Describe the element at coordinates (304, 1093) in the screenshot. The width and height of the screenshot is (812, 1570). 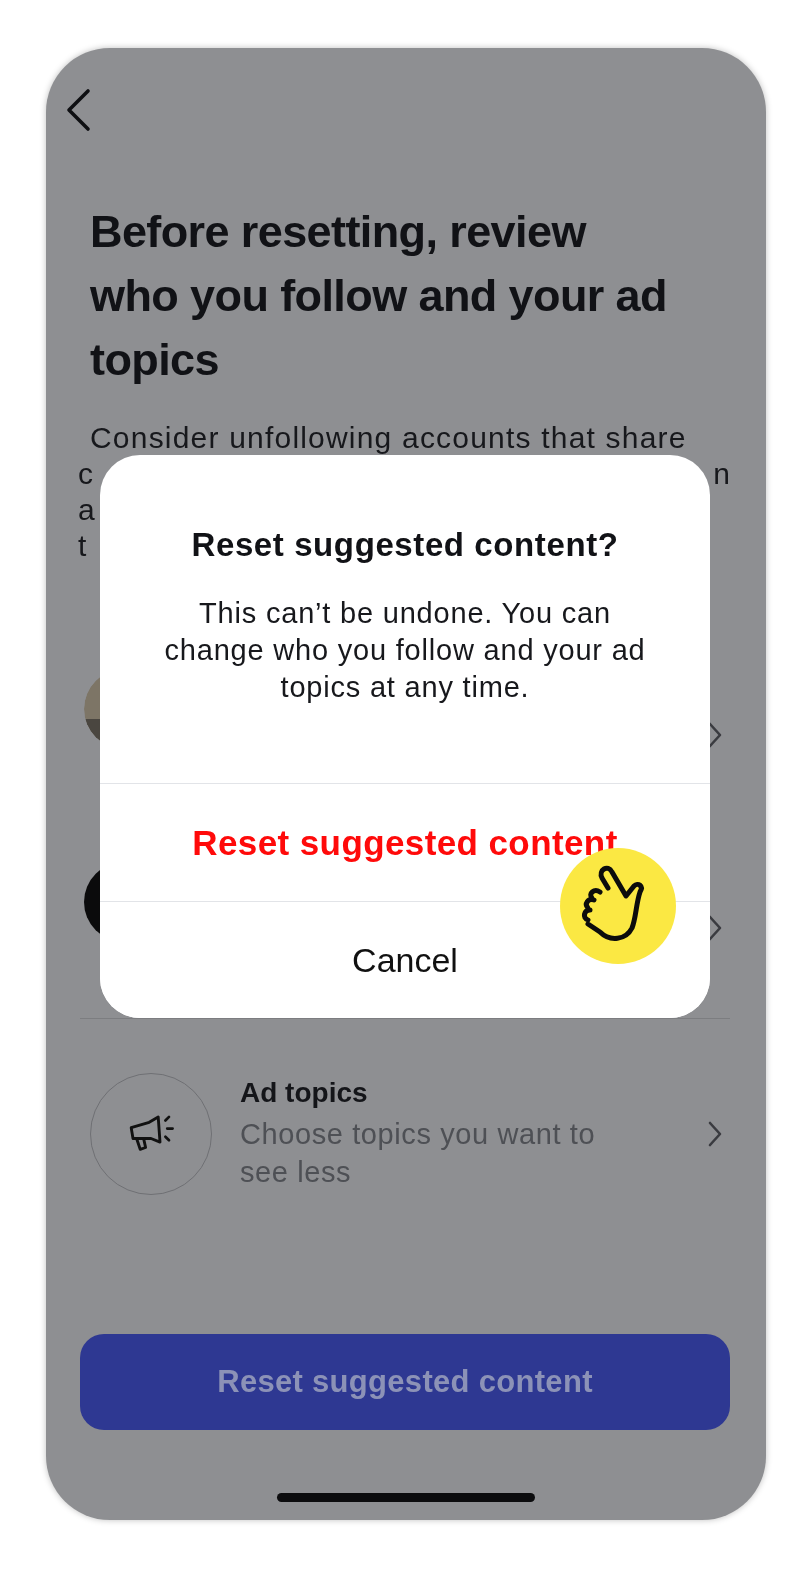
I see `item-title: Ad topics` at that location.